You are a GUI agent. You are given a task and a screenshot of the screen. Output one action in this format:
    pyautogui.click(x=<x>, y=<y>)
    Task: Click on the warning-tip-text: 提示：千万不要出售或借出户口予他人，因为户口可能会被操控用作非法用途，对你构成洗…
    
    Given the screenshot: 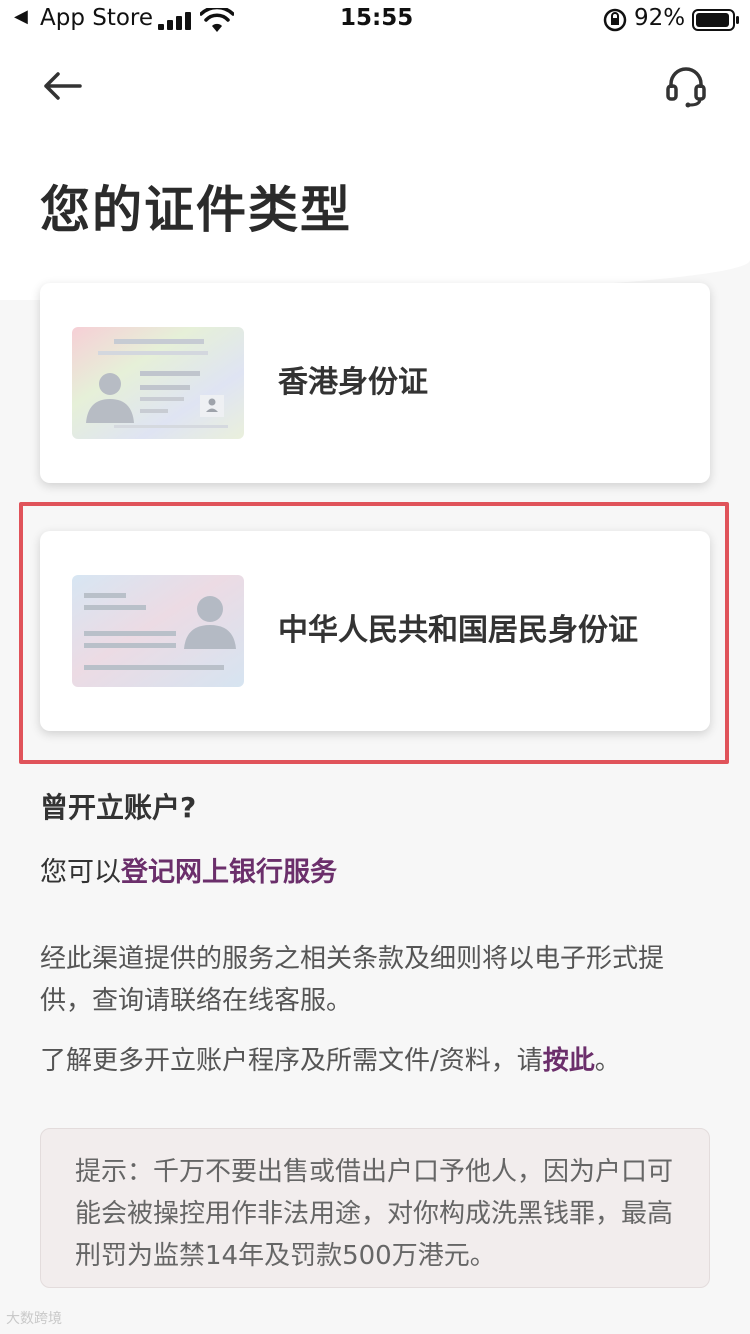 What is the action you would take?
    pyautogui.click(x=374, y=1214)
    